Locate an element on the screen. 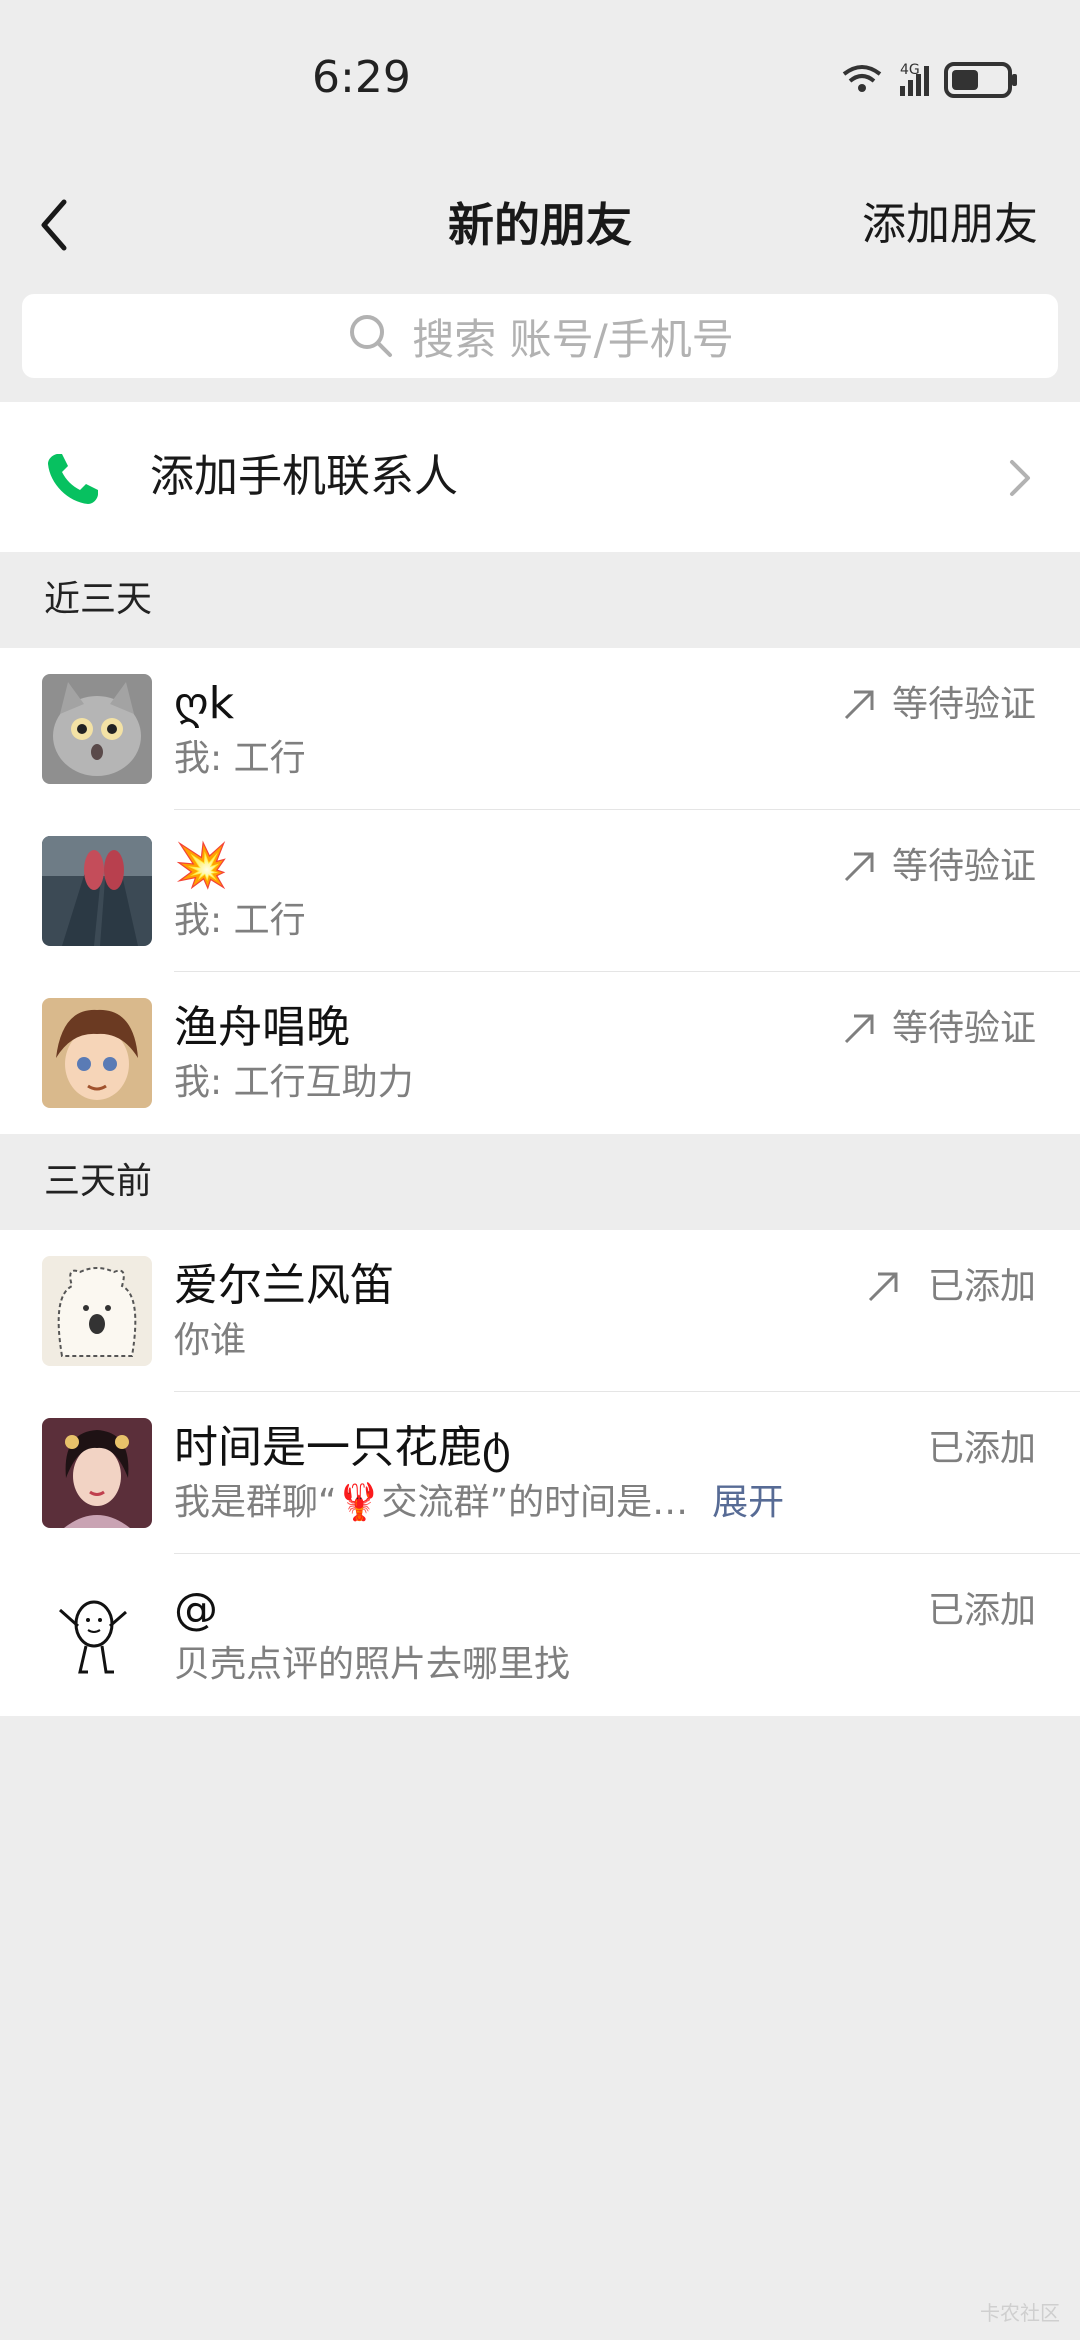  phone-icon is located at coordinates (73, 479).